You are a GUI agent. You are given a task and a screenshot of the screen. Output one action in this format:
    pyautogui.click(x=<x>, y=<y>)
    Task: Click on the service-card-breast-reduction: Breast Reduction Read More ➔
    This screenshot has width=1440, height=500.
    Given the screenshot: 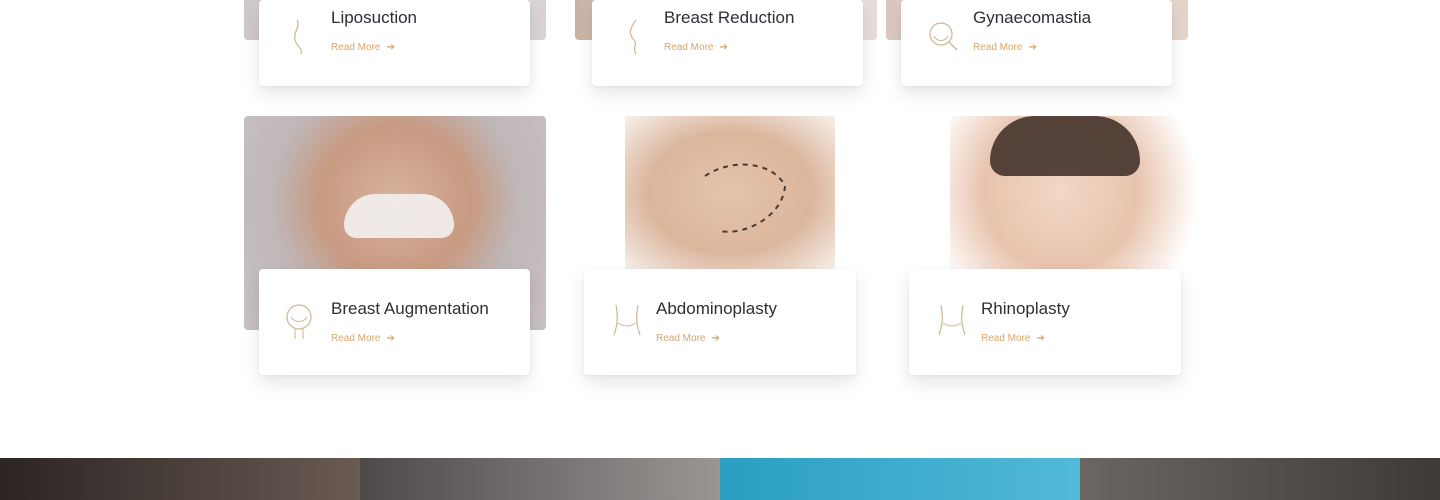 What is the action you would take?
    pyautogui.click(x=727, y=43)
    